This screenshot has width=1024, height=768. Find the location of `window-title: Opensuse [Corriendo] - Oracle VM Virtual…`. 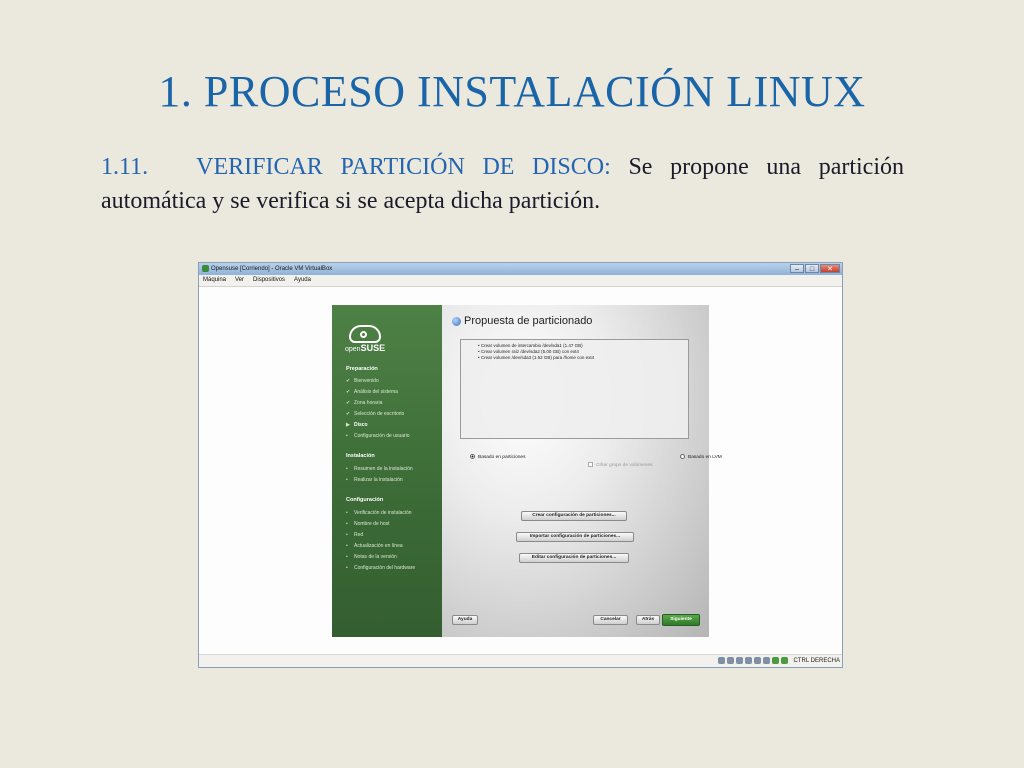

window-title: Opensuse [Corriendo] - Oracle VM Virtual… is located at coordinates (272, 269).